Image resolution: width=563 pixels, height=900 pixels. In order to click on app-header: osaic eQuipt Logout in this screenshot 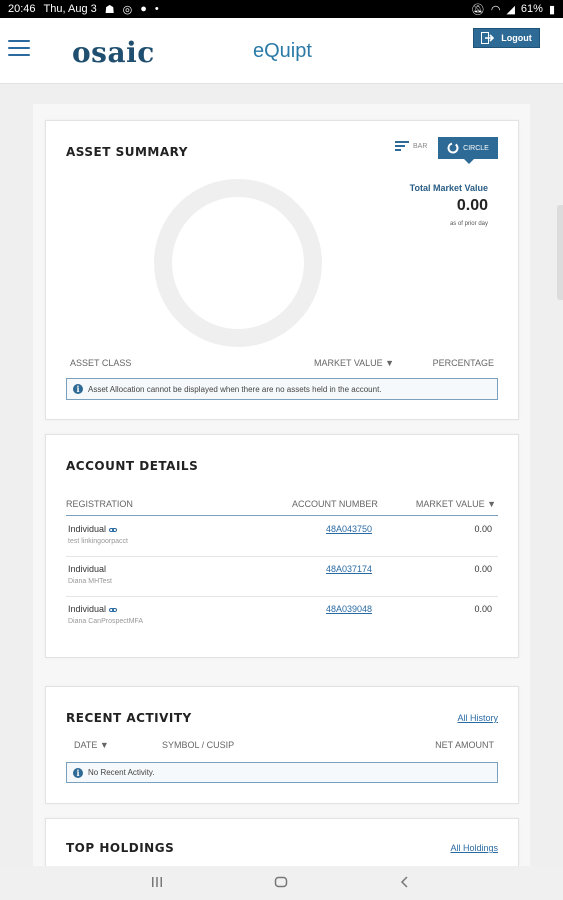, I will do `click(281, 51)`.